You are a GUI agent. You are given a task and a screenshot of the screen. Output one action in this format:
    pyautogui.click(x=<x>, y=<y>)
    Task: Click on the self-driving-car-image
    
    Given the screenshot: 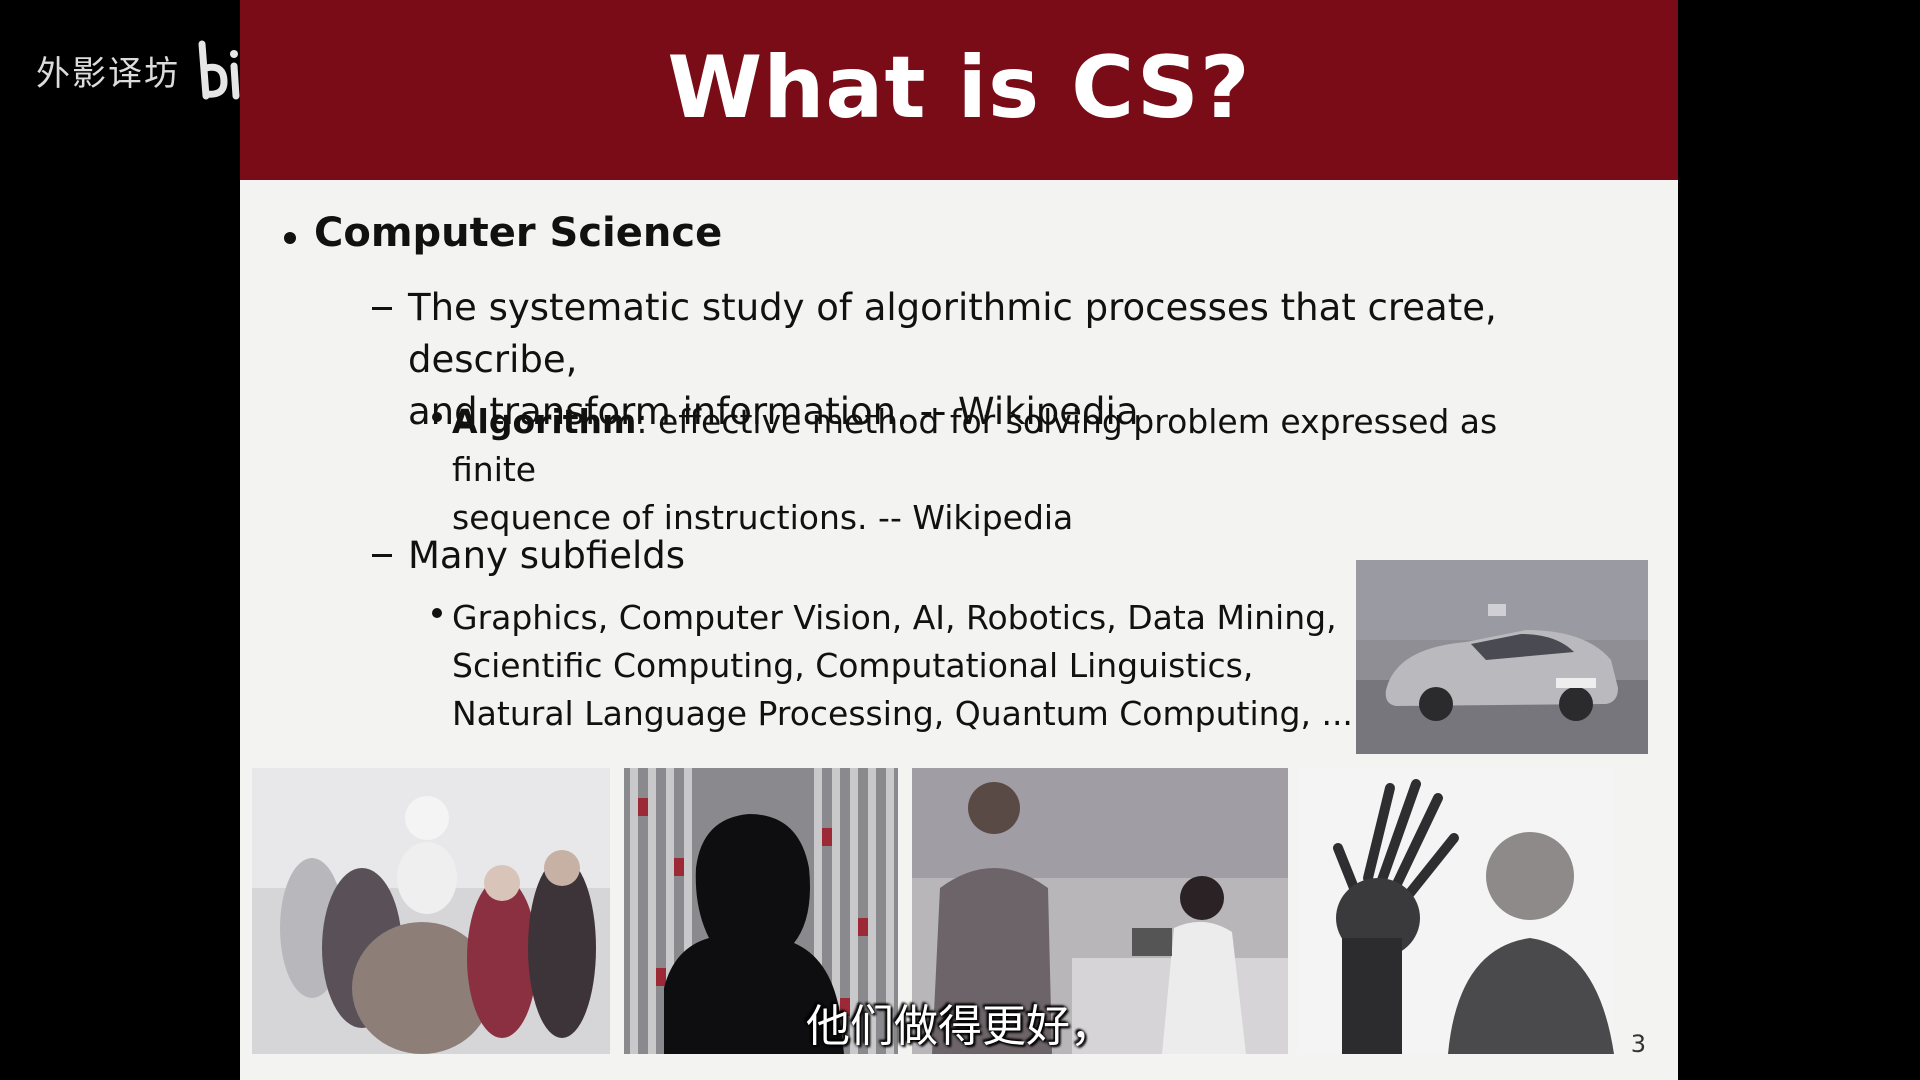 What is the action you would take?
    pyautogui.click(x=1502, y=657)
    